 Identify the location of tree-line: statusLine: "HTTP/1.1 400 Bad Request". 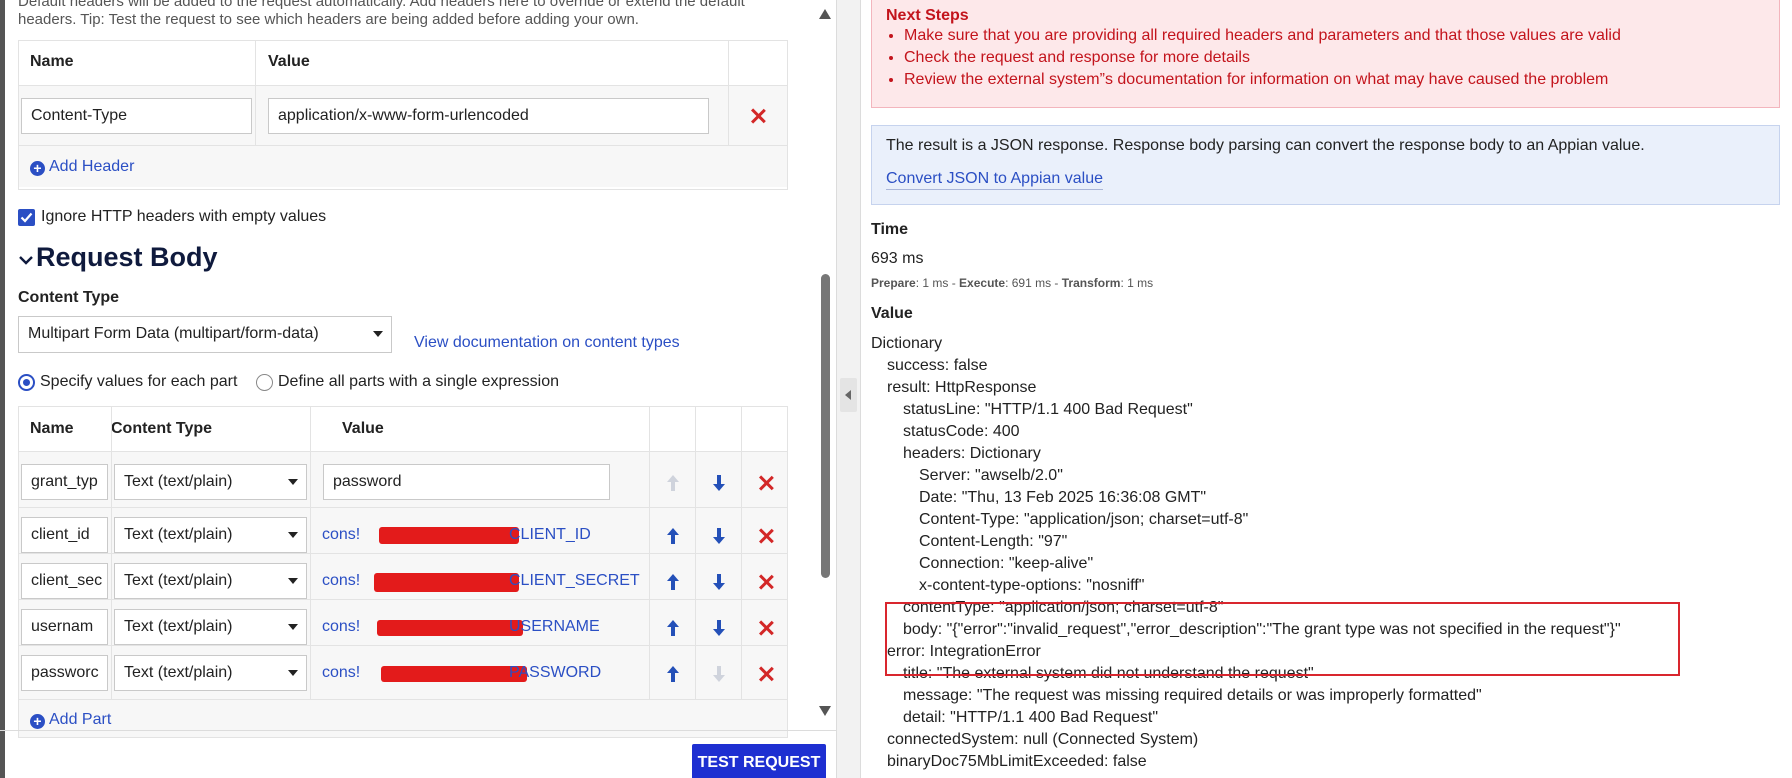
(1048, 409).